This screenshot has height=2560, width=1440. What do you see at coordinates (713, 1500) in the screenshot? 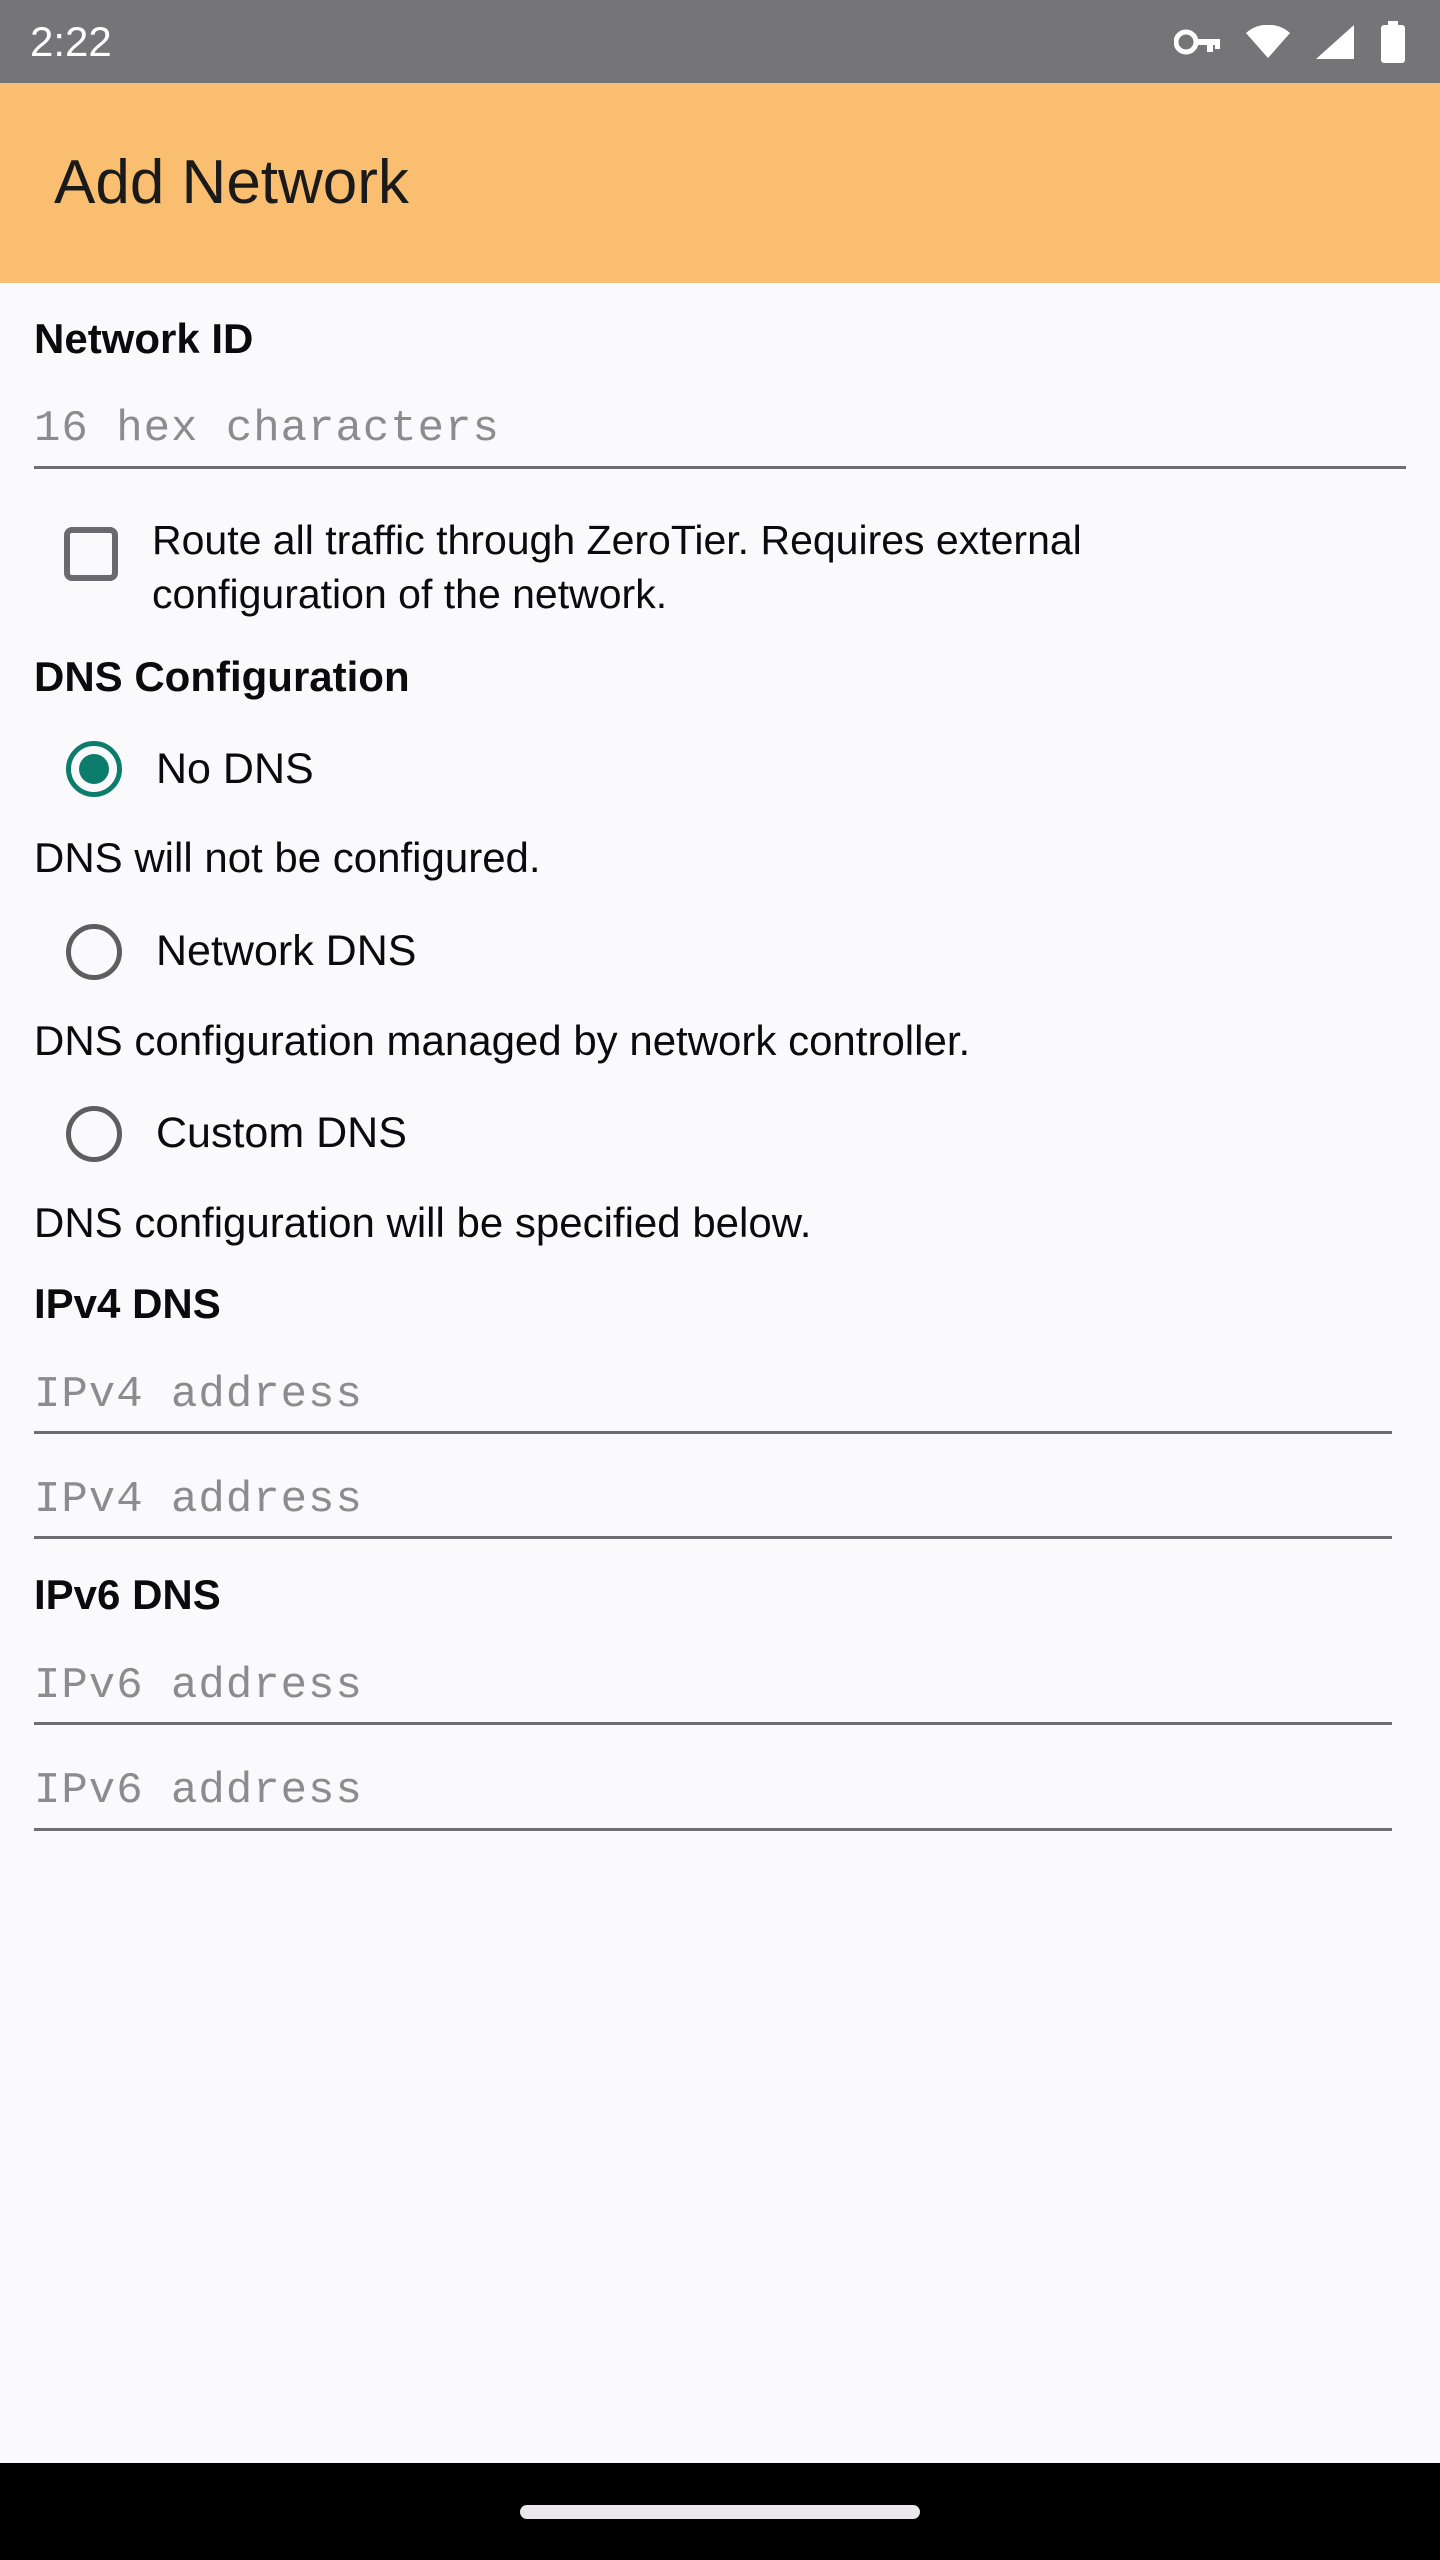
I see `ipv4-dns-input-2: IPv4 address` at bounding box center [713, 1500].